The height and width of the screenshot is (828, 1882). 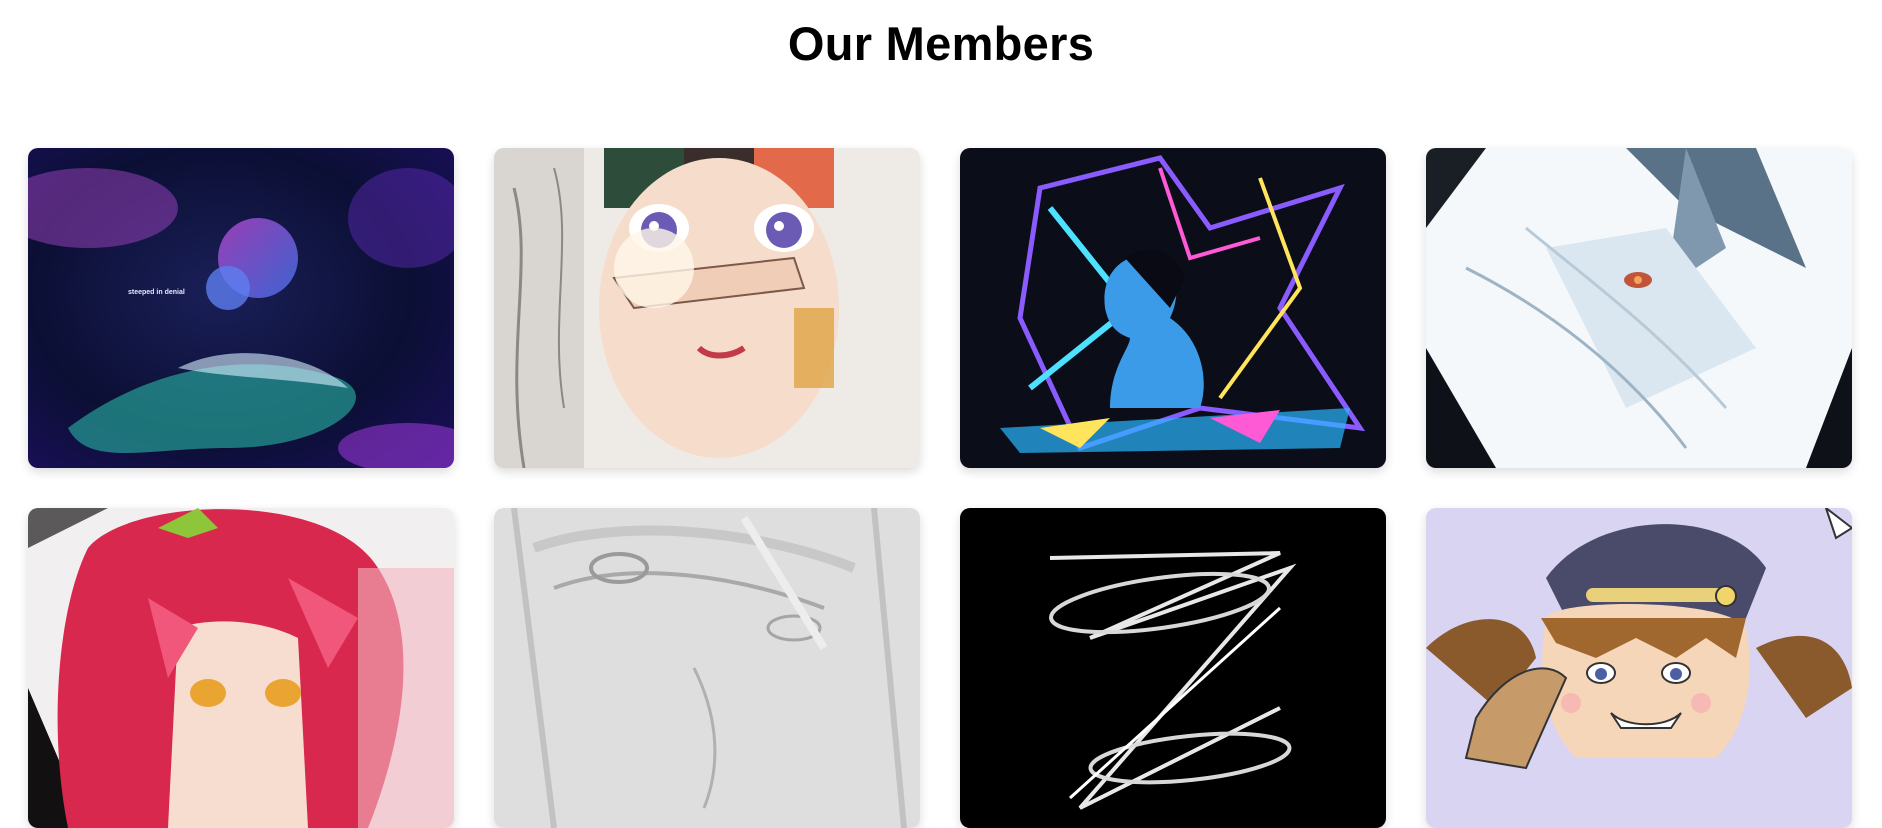 I want to click on artwork-caption: steeped in denial, so click(x=156, y=292).